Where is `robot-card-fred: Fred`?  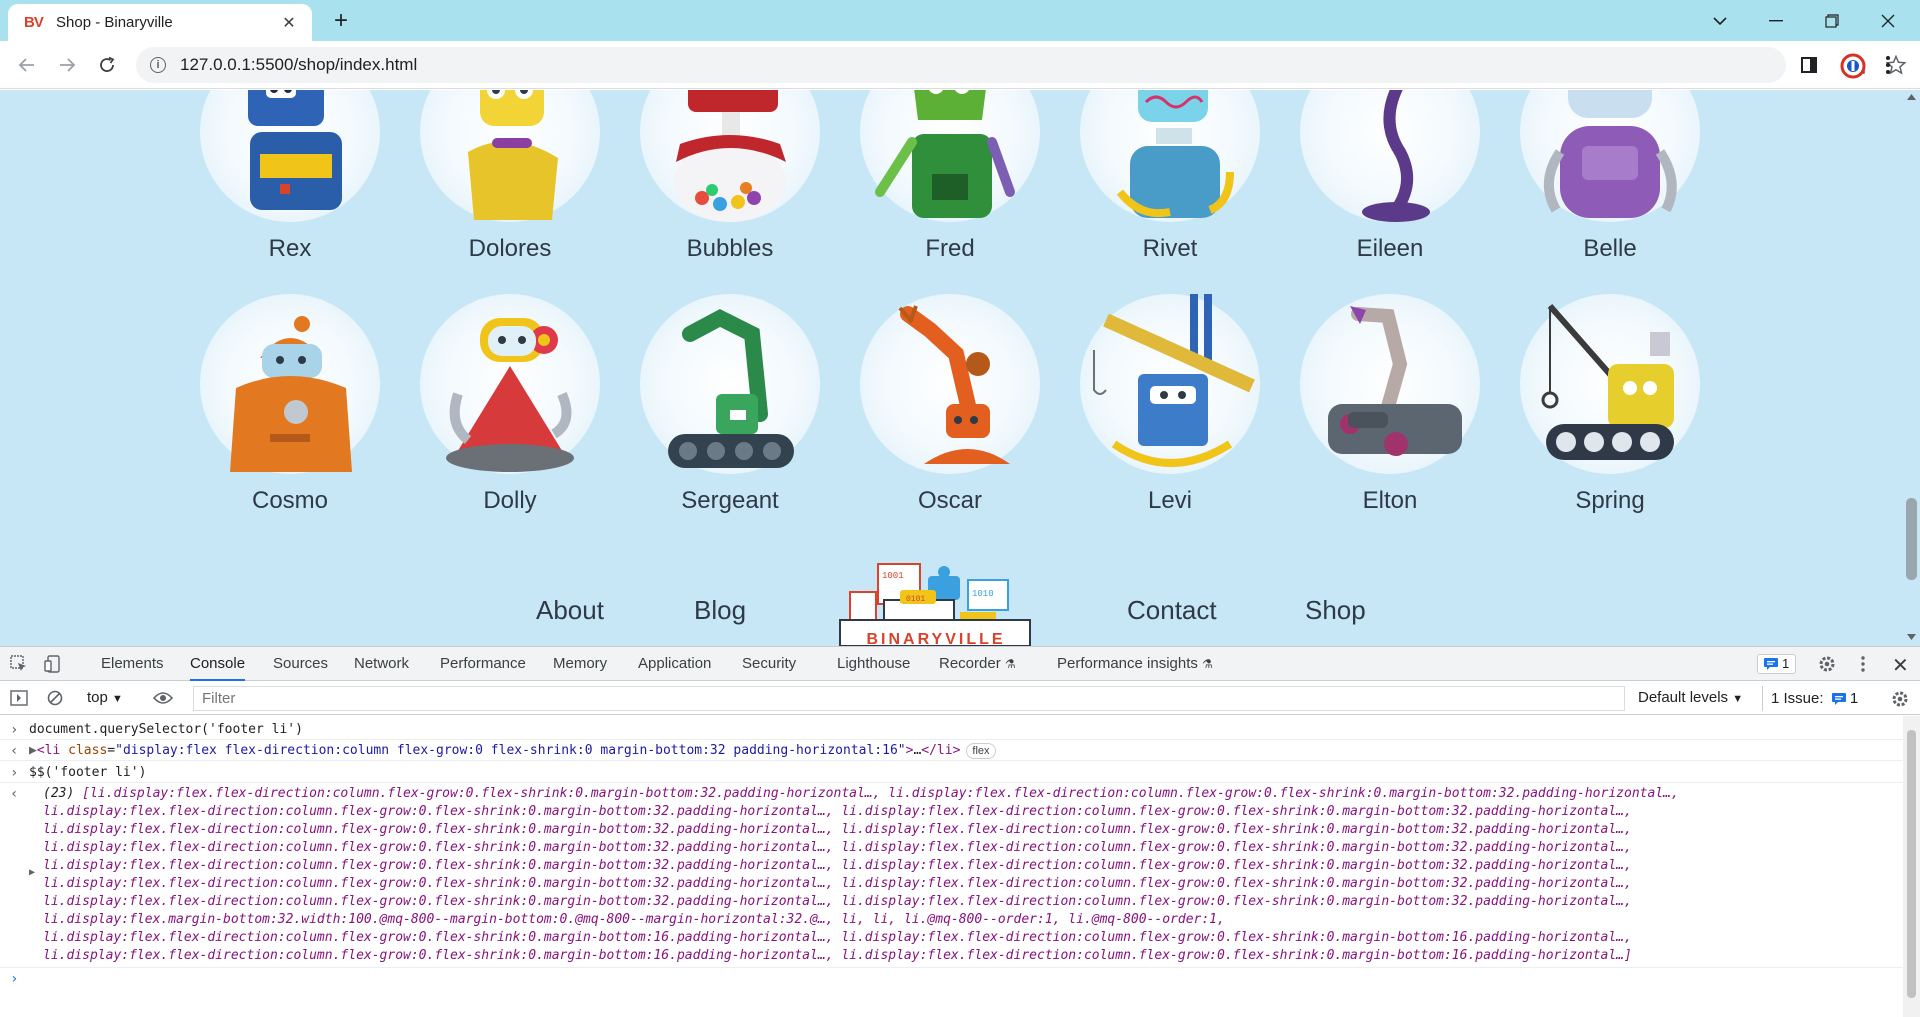 robot-card-fred: Fred is located at coordinates (950, 177).